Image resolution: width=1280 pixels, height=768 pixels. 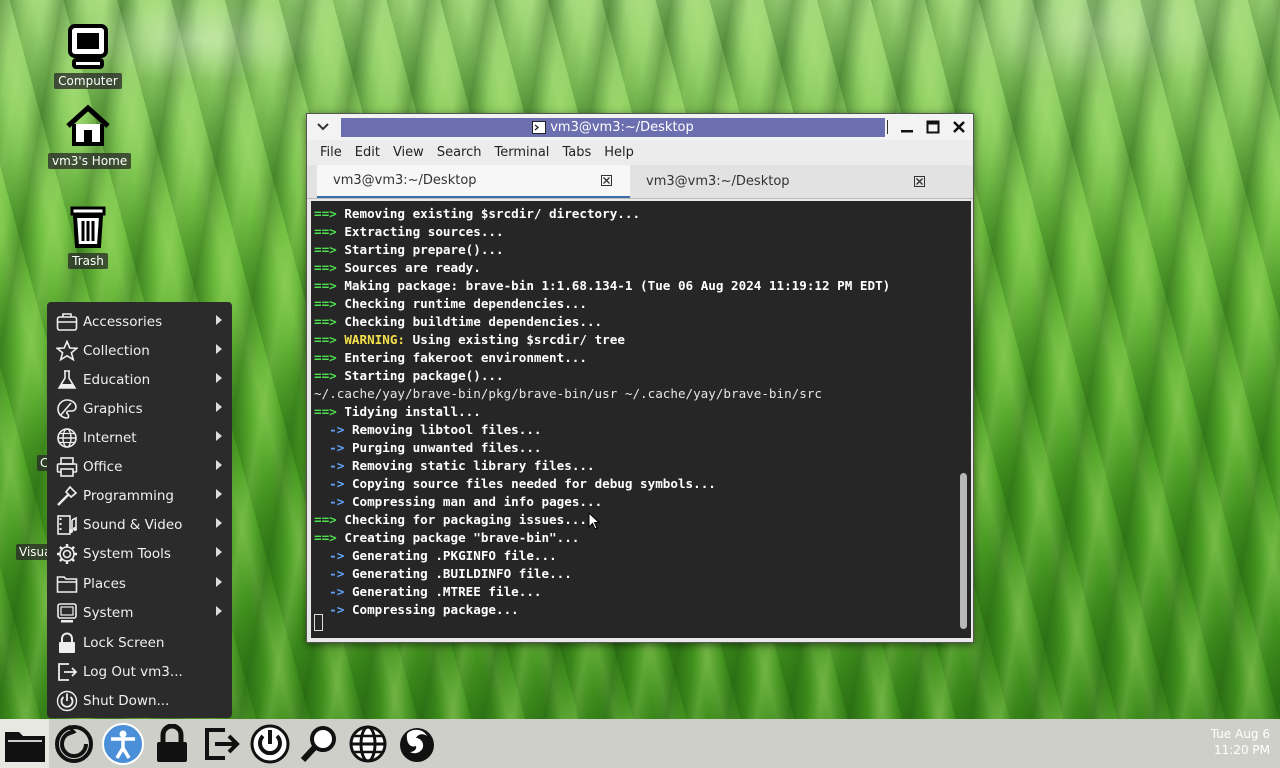 I want to click on close-button, so click(x=959, y=127).